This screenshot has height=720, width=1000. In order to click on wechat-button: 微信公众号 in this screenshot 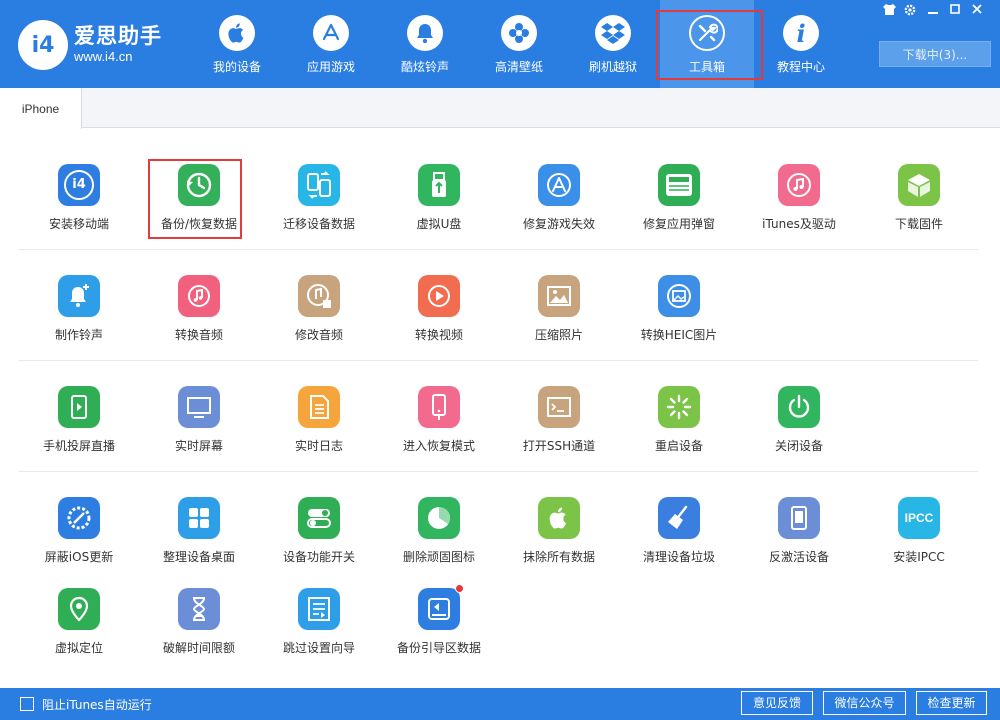, I will do `click(864, 703)`.